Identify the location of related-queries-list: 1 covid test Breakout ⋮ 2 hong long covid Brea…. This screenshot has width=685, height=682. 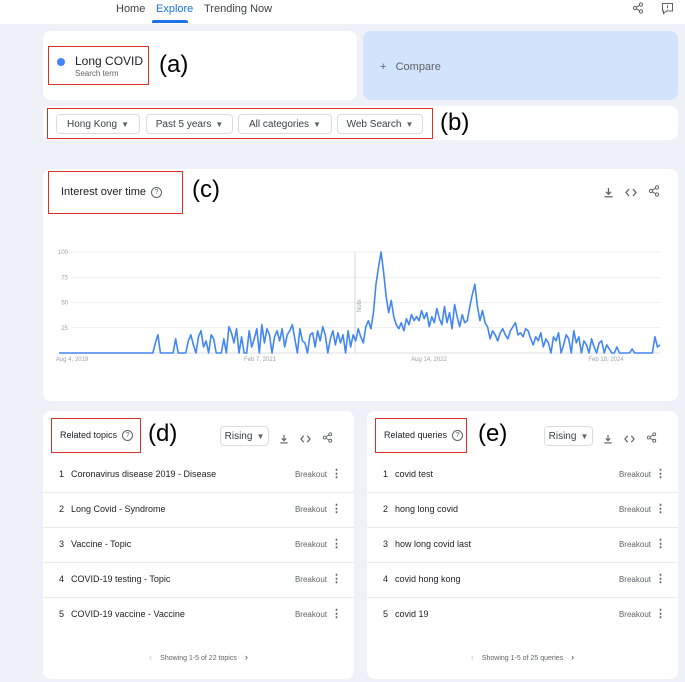
(522, 545).